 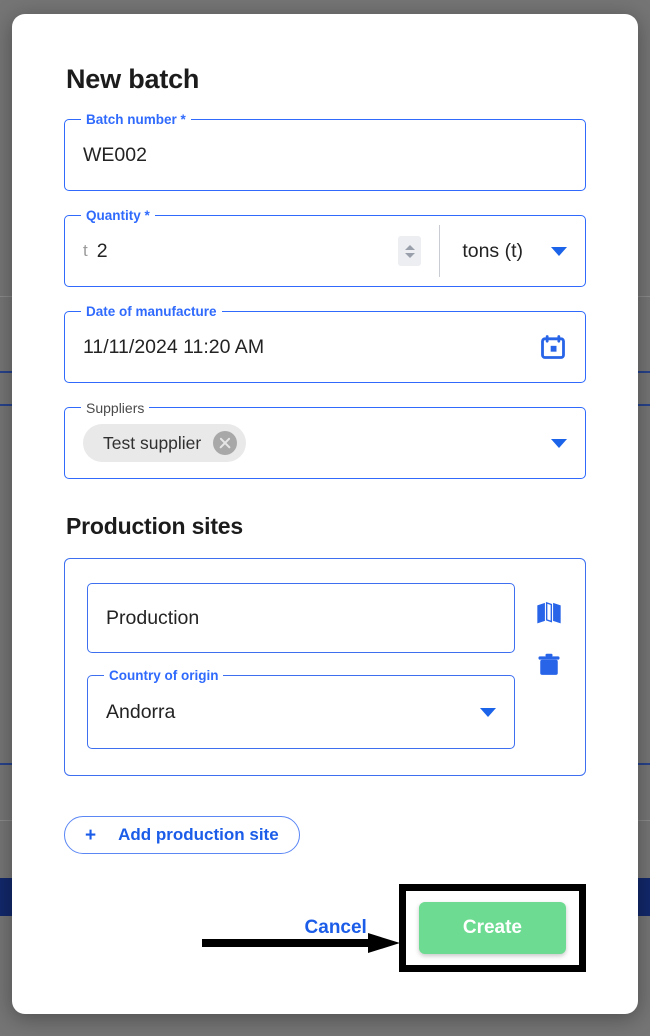 What do you see at coordinates (102, 251) in the screenshot?
I see `quantity-input: 2` at bounding box center [102, 251].